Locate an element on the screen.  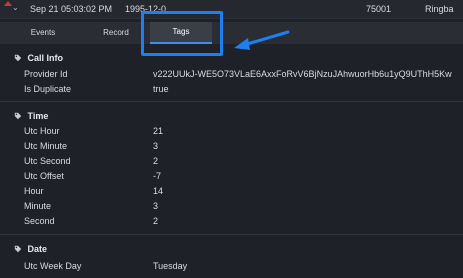
section-time-heading: Time is located at coordinates (31, 116).